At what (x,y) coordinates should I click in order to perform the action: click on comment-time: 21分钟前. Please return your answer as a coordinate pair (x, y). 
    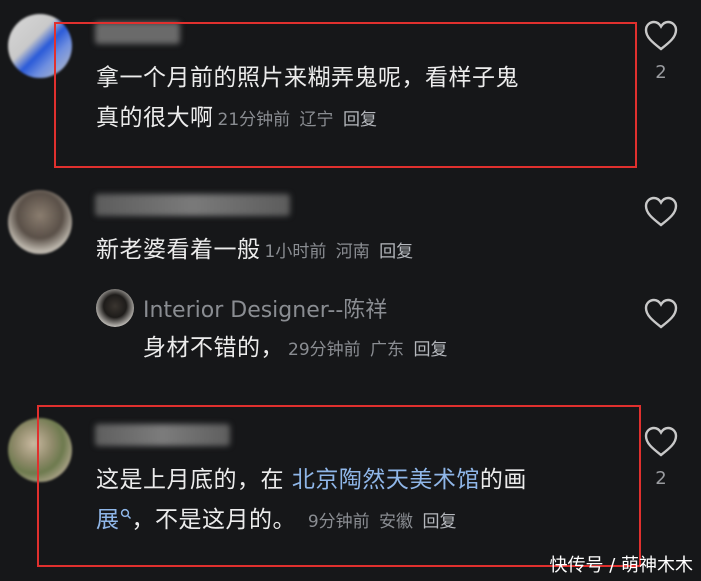
    Looking at the image, I should click on (254, 120).